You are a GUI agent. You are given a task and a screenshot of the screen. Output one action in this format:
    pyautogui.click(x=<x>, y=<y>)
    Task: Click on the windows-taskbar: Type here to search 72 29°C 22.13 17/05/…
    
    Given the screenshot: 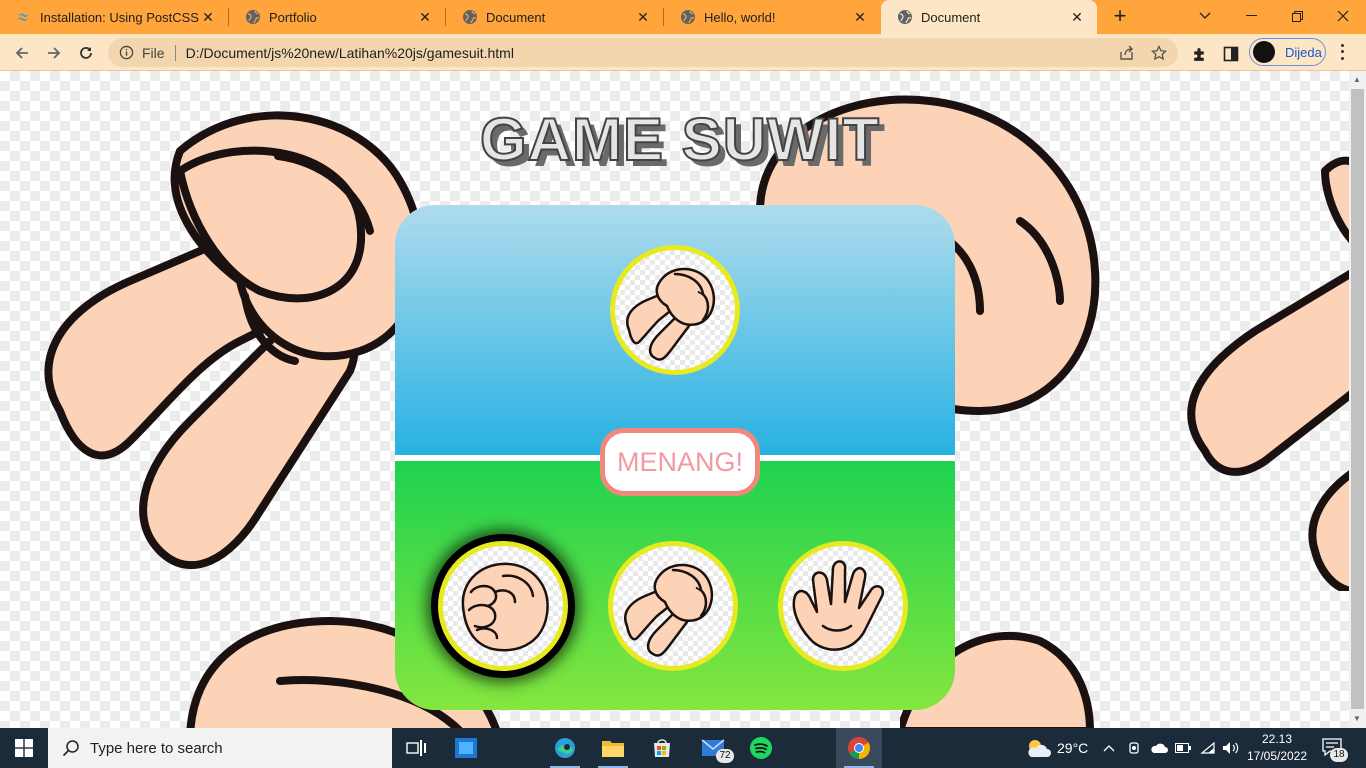 What is the action you would take?
    pyautogui.click(x=683, y=748)
    